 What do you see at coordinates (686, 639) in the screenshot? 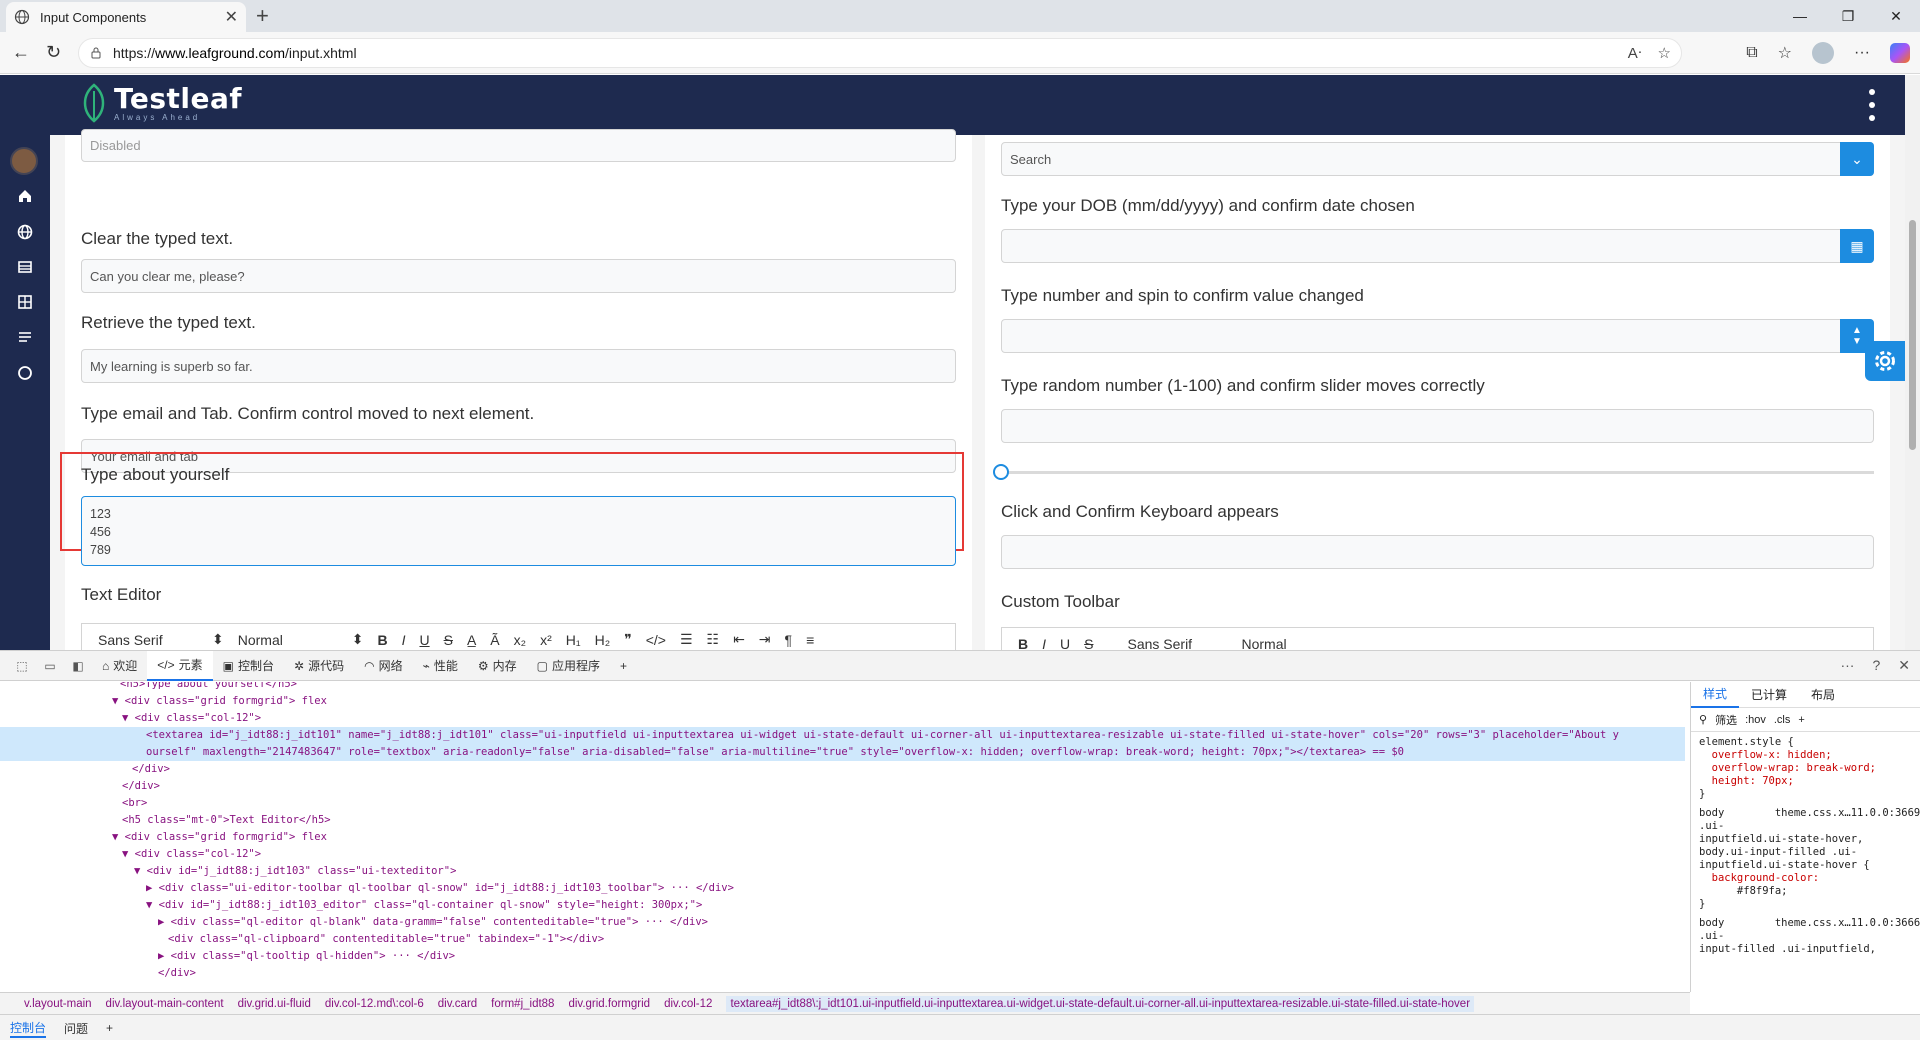
I see `ordered-list-icon: ☰` at bounding box center [686, 639].